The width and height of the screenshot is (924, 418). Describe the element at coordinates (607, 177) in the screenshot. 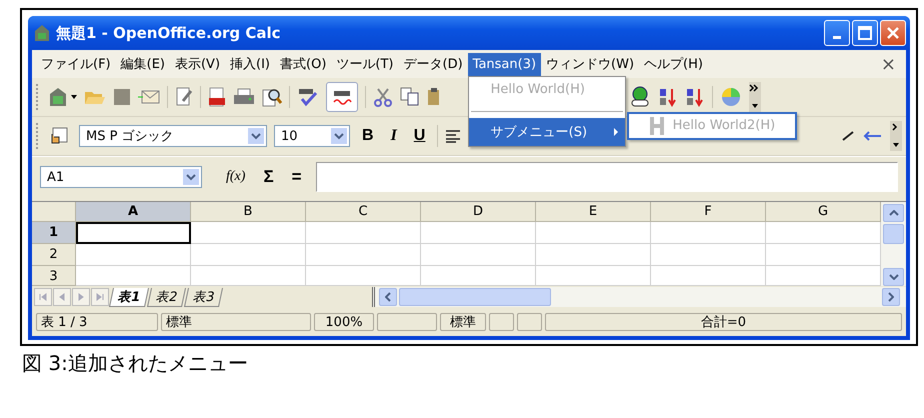

I see `formula-input` at that location.